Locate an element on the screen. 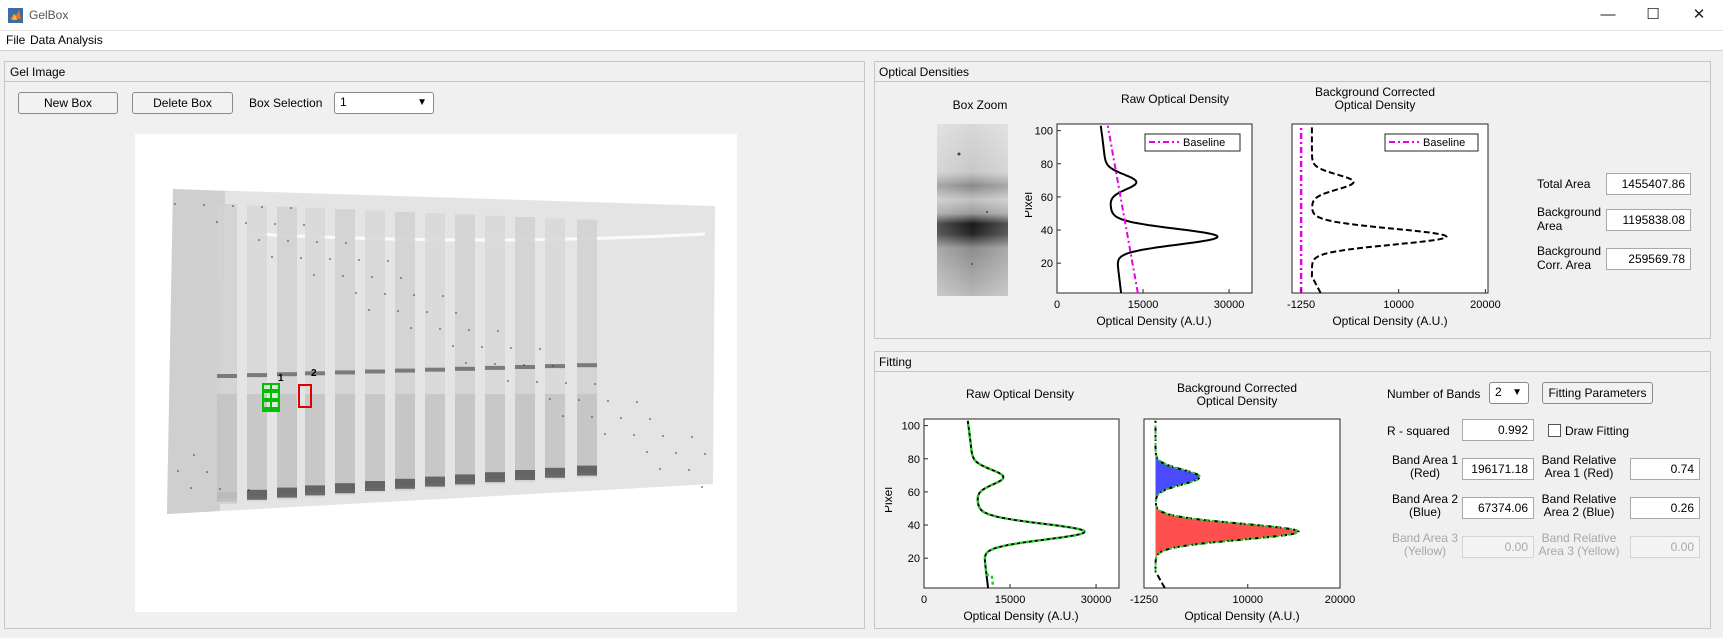 This screenshot has width=1723, height=638. od-raw-ytick: 40 is located at coordinates (1047, 231).